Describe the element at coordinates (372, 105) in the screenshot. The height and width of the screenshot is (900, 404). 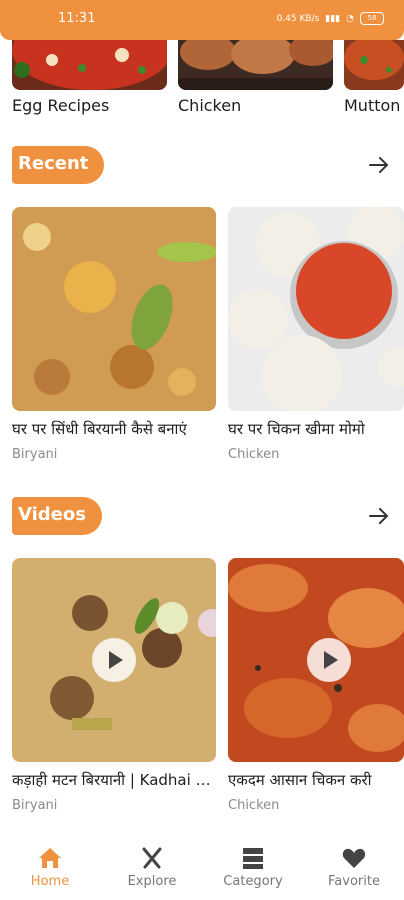
I see `category-label: Mutton` at that location.